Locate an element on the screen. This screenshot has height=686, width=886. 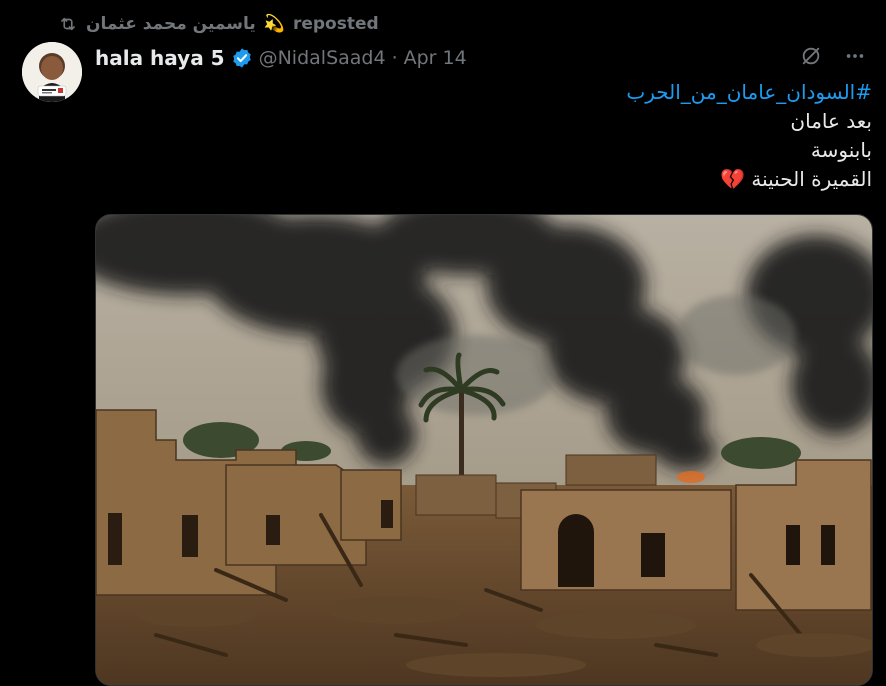
tweet-header: hala haya 5 @NidalSaad4 · Apr 14 is located at coordinates (480, 58).